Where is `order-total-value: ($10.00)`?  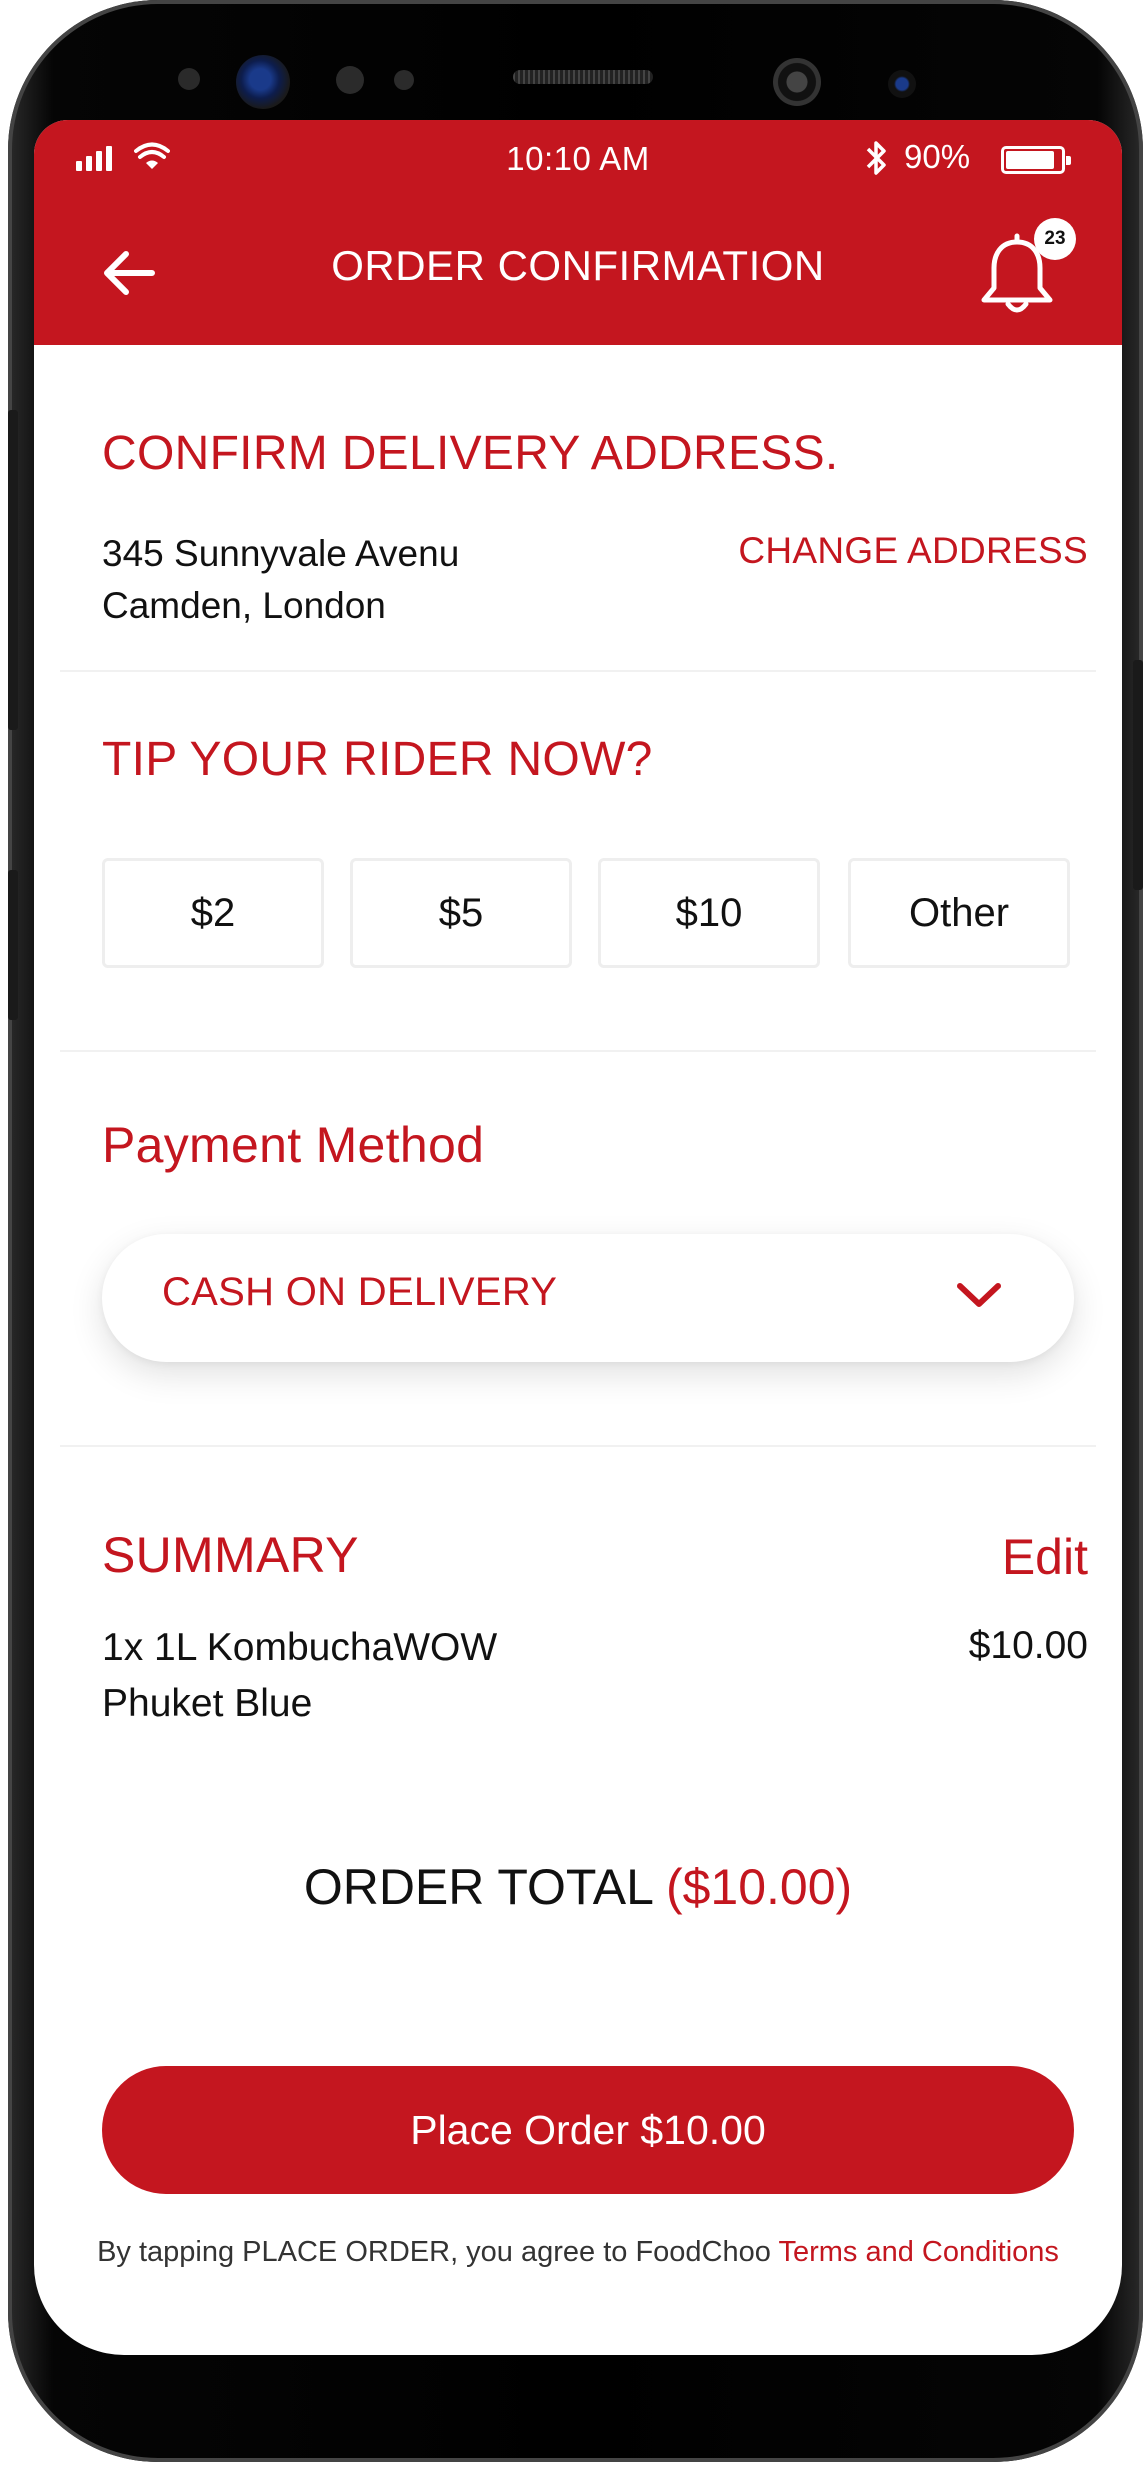
order-total-value: ($10.00) is located at coordinates (759, 1887).